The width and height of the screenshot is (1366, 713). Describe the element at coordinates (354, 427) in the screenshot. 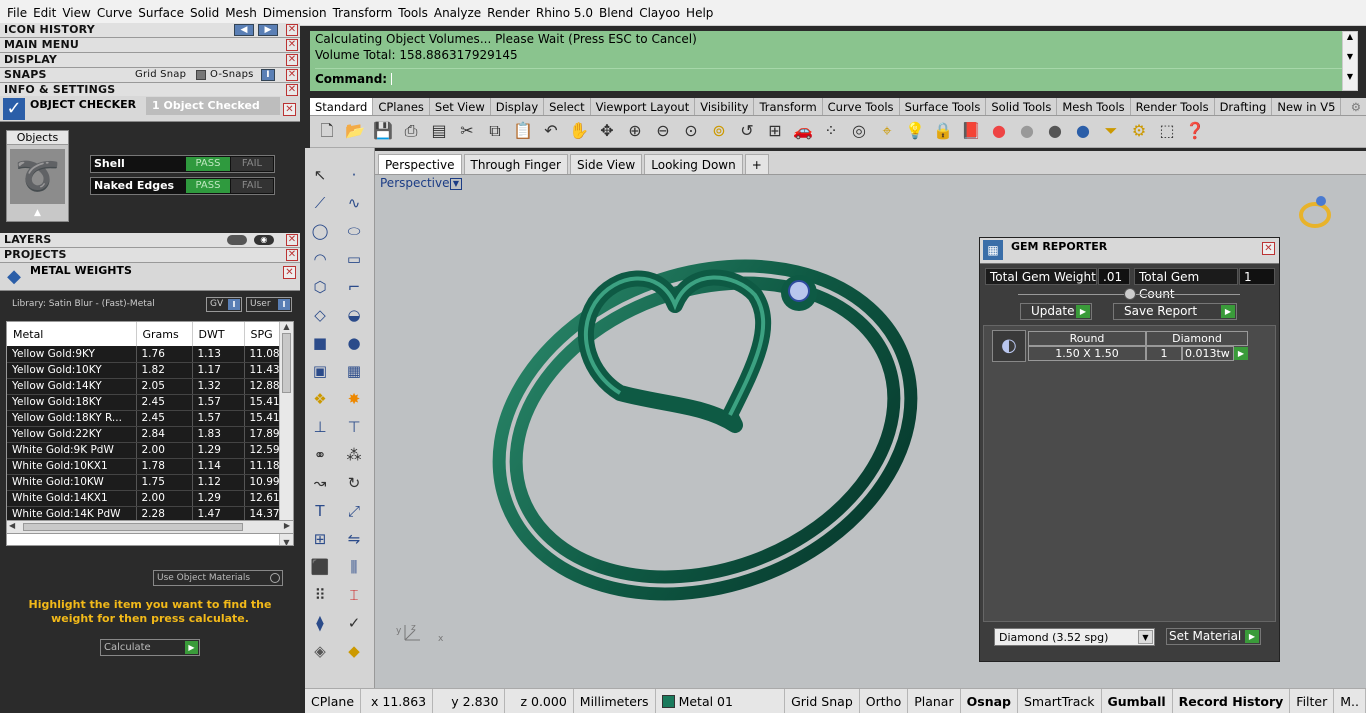

I see `split-icon: ⊤` at that location.